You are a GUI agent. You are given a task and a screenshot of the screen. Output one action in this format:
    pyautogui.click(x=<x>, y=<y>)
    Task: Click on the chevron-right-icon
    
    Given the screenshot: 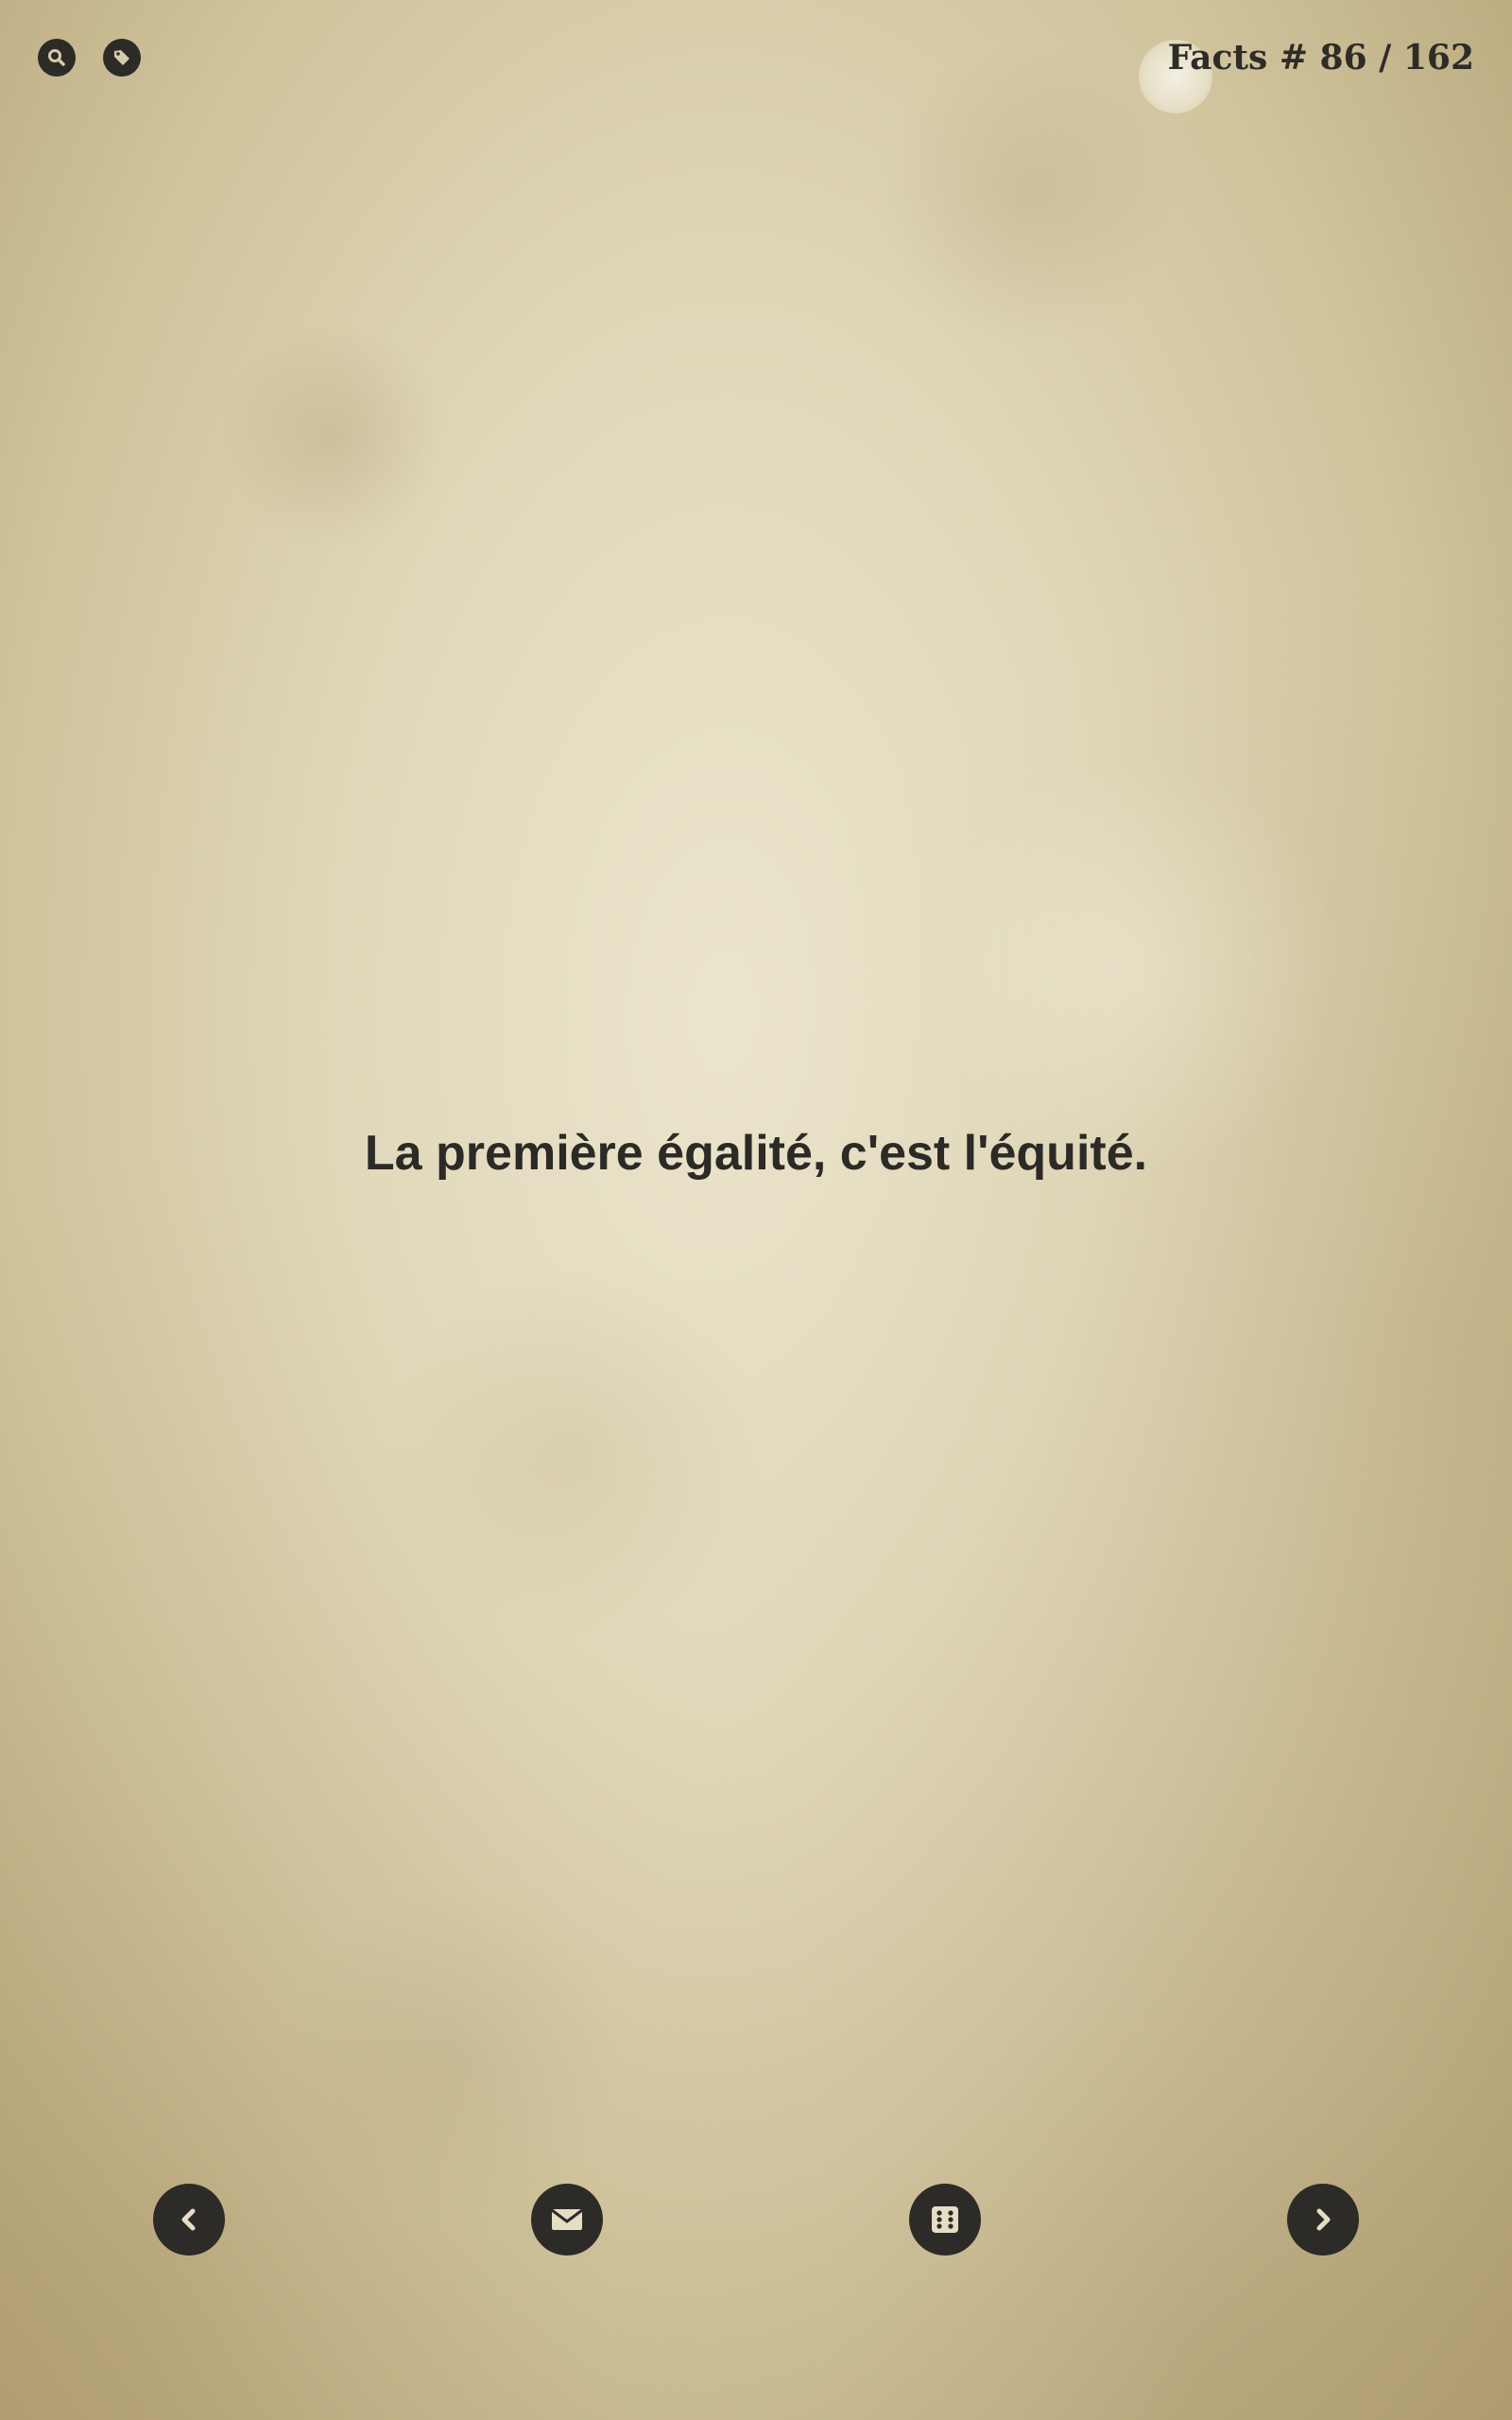 What is the action you would take?
    pyautogui.click(x=1323, y=2219)
    